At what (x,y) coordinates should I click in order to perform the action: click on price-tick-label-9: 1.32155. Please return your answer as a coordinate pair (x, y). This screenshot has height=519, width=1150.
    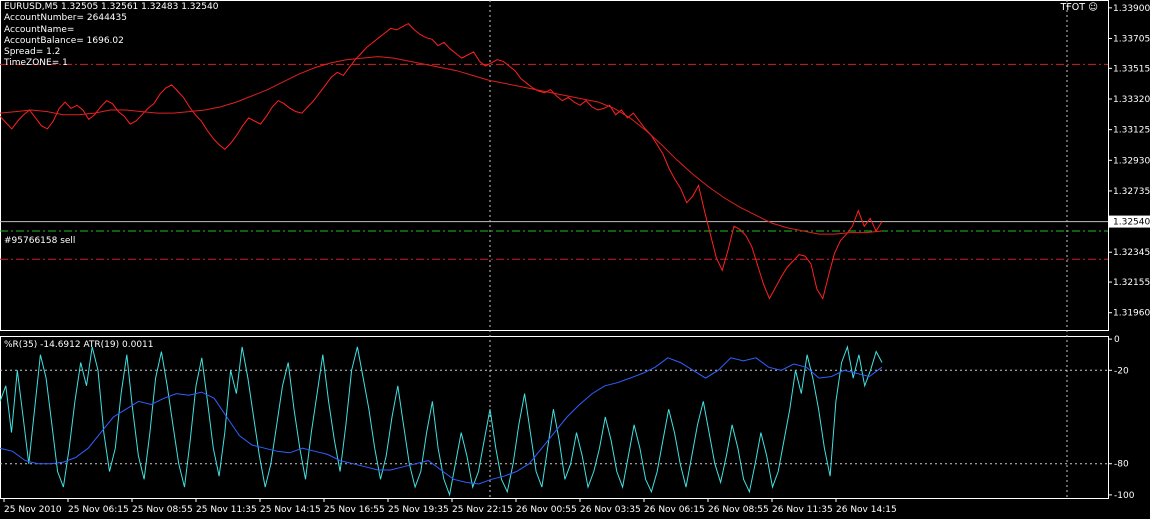
    Looking at the image, I should click on (1131, 283).